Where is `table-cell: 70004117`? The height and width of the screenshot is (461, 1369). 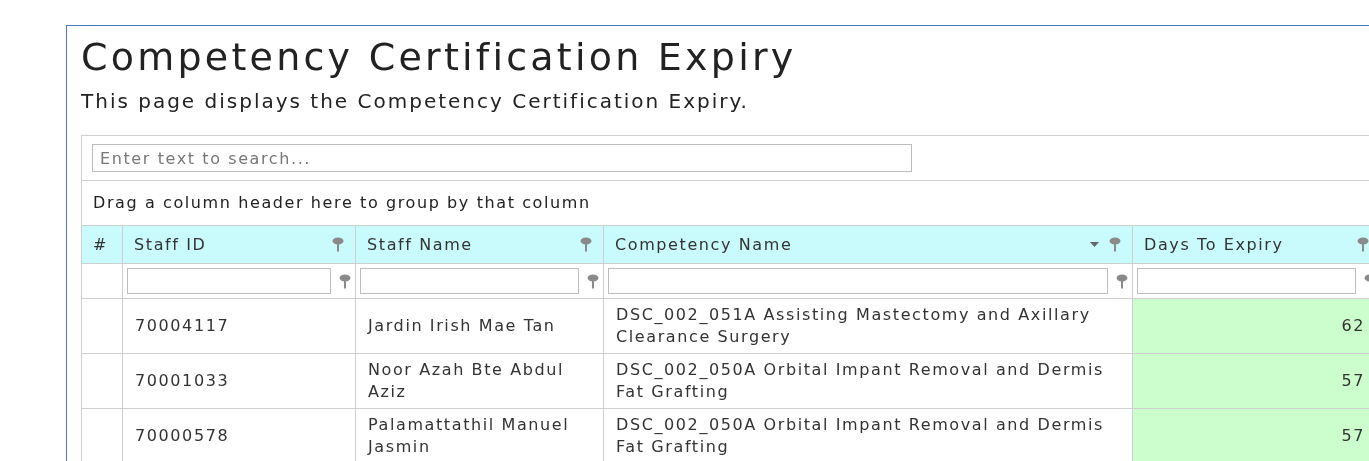 table-cell: 70004117 is located at coordinates (182, 326).